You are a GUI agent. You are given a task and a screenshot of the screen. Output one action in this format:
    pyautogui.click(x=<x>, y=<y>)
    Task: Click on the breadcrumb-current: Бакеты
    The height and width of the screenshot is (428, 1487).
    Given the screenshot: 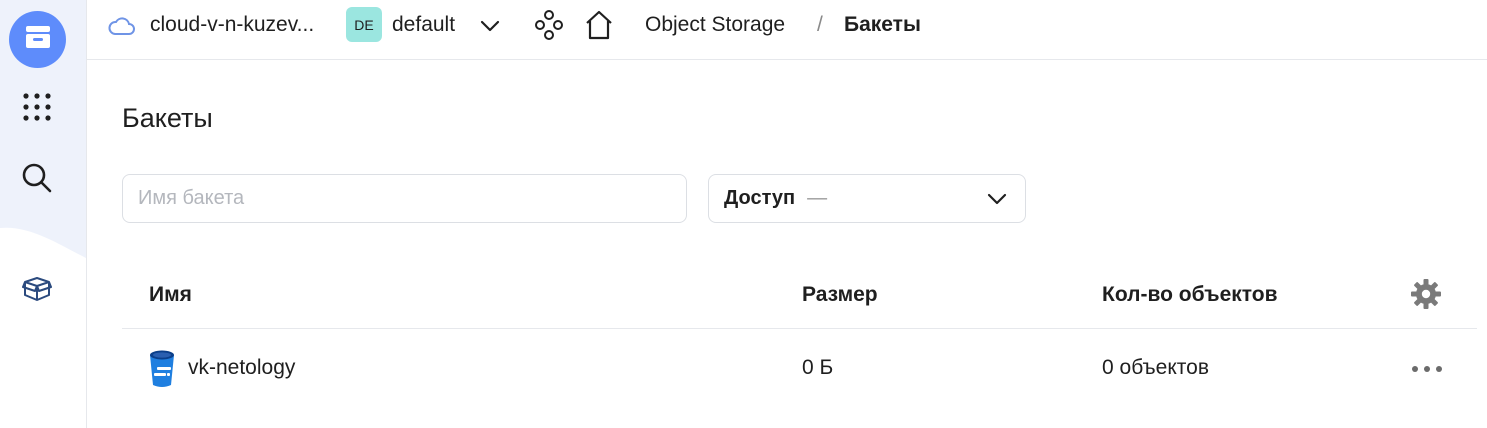 What is the action you would take?
    pyautogui.click(x=882, y=24)
    